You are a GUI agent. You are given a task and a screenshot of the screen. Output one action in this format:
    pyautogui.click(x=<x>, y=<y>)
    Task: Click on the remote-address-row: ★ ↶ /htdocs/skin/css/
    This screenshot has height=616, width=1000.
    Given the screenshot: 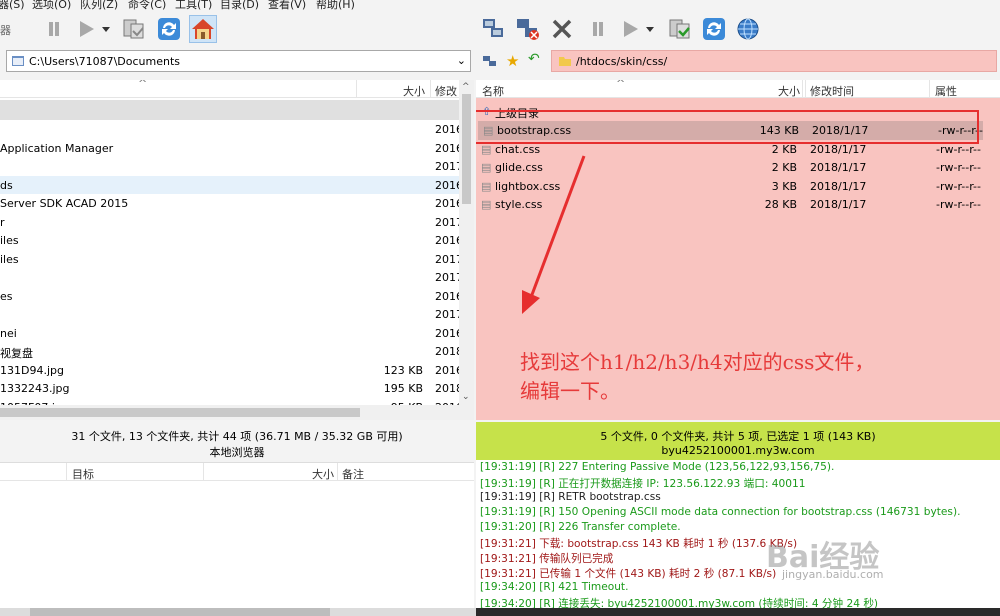 What is the action you would take?
    pyautogui.click(x=738, y=61)
    